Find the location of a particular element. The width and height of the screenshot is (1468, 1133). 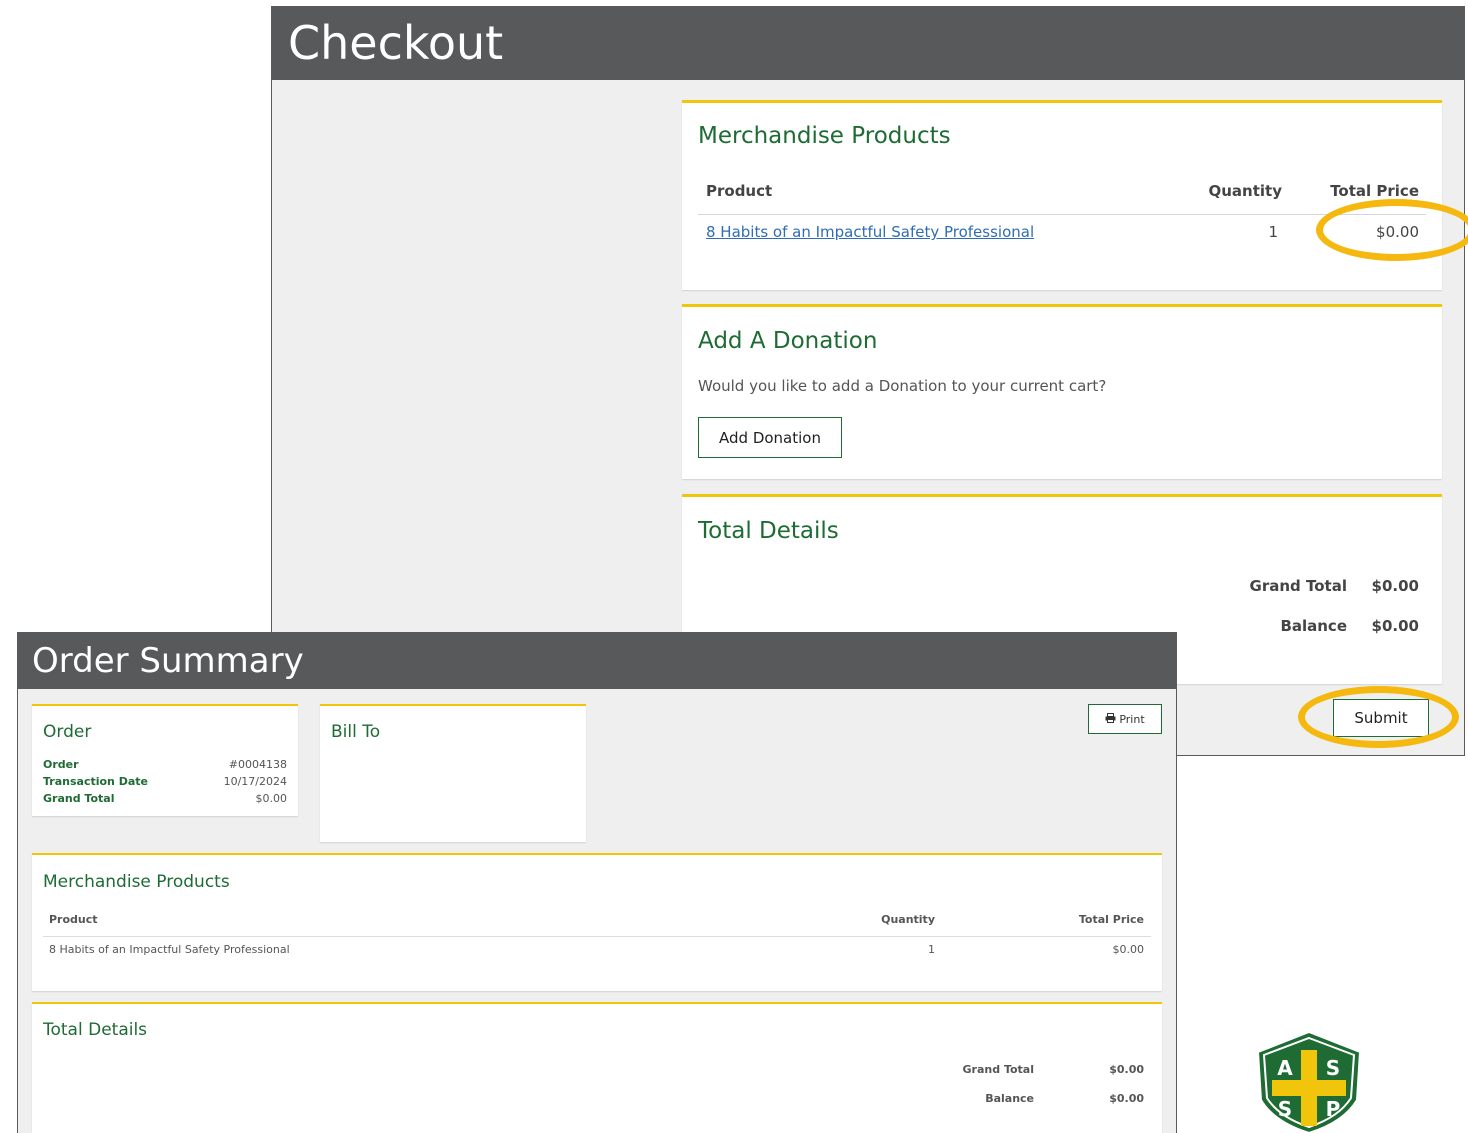

assp-logo: A S S P is located at coordinates (1309, 1081).